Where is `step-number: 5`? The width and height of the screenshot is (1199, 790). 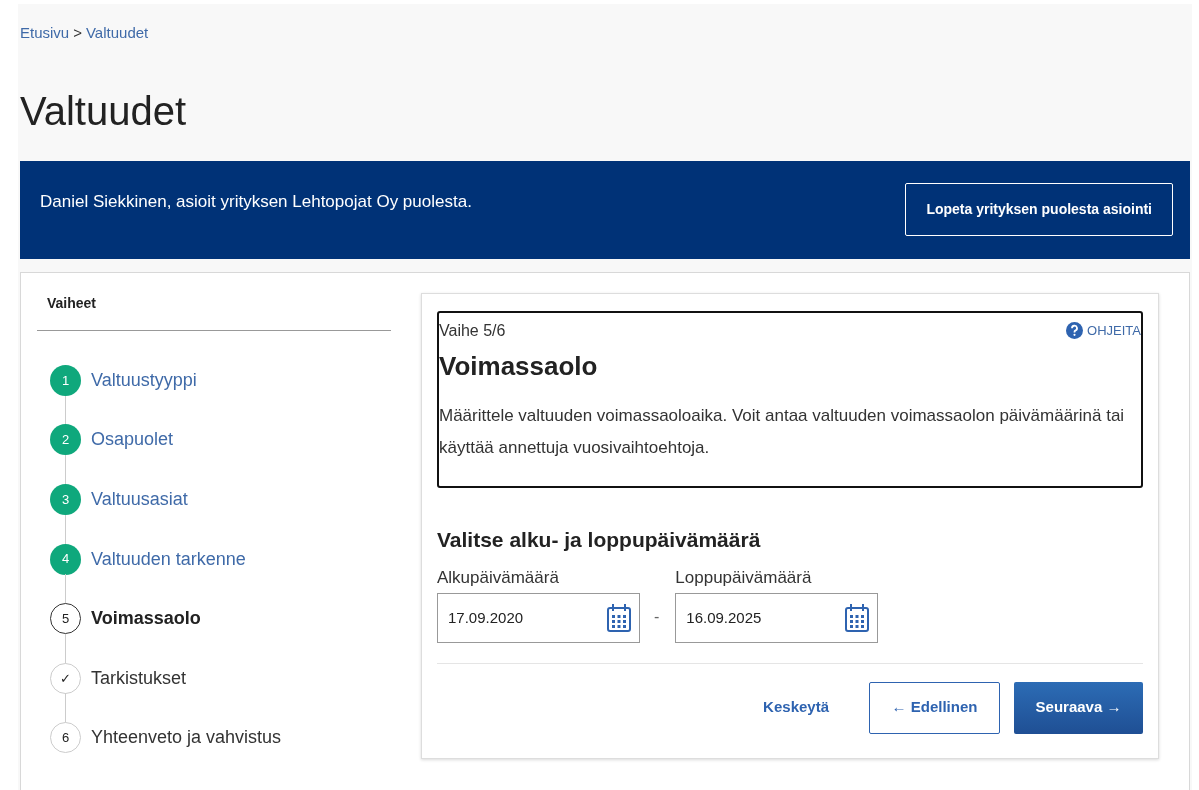 step-number: 5 is located at coordinates (65, 619).